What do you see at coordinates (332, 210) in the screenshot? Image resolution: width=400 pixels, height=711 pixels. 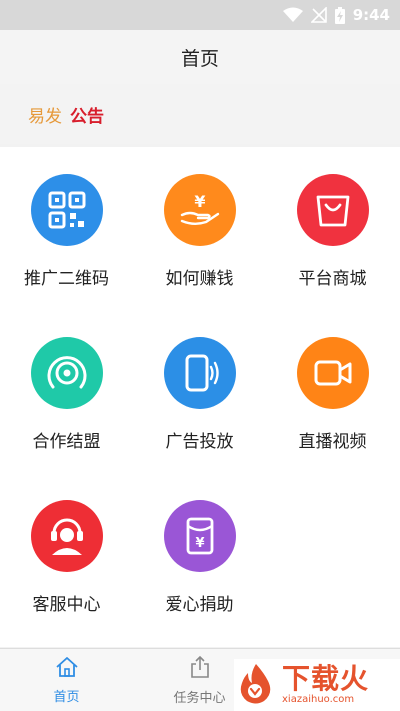 I see `shopping-bag-icon` at bounding box center [332, 210].